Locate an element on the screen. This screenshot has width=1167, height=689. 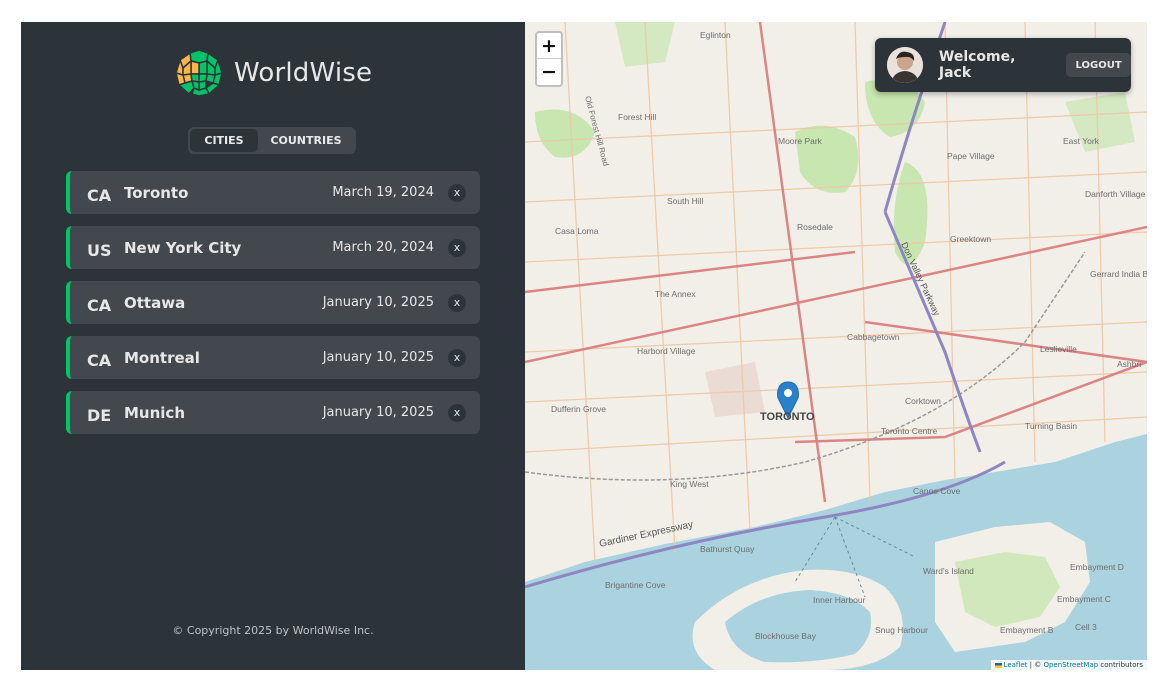
city-name: Toronto is located at coordinates (156, 192).